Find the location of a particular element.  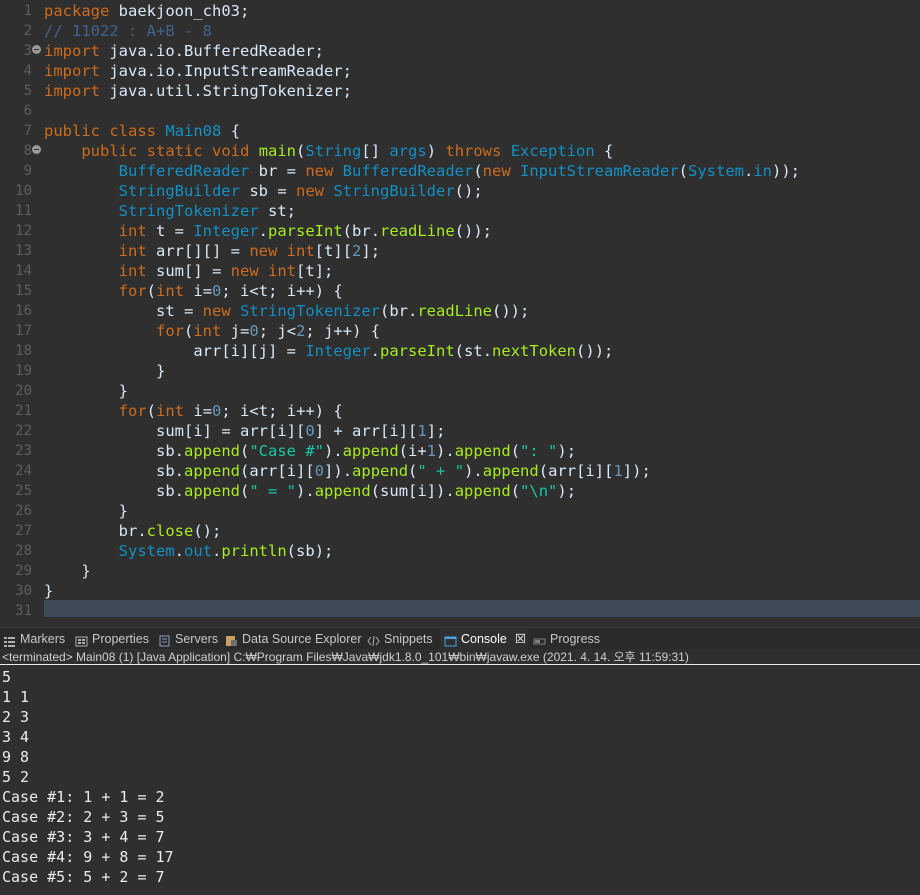

line-number: 8 is located at coordinates (27, 151).